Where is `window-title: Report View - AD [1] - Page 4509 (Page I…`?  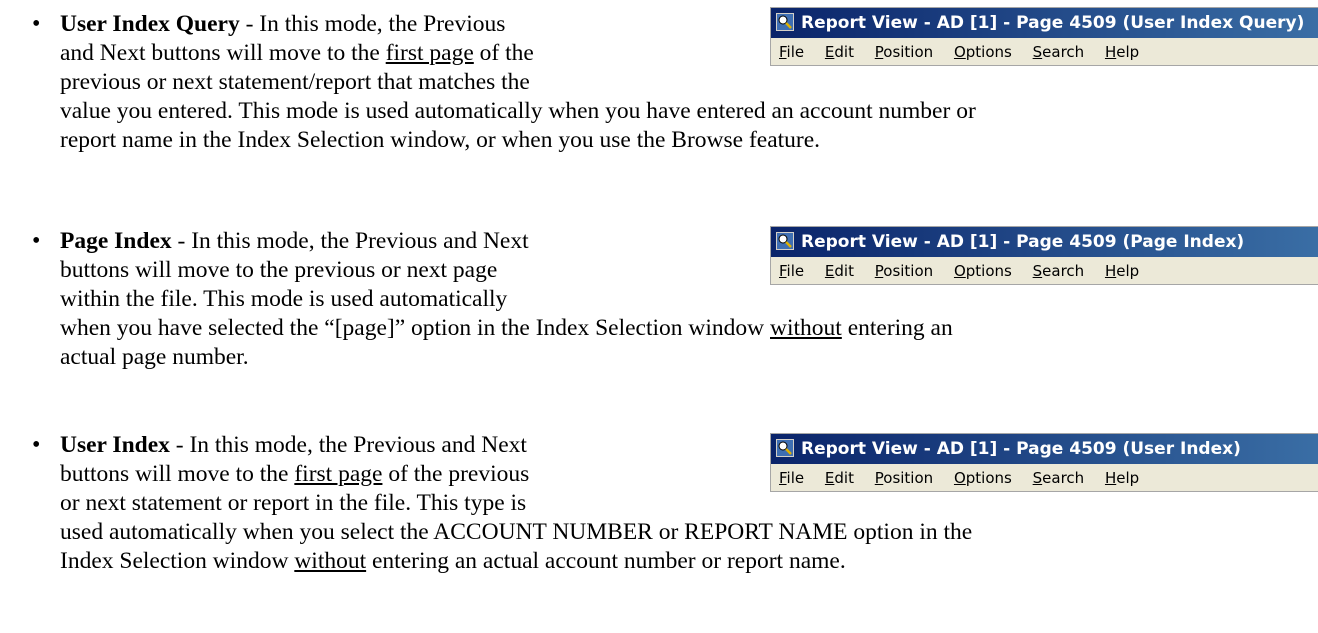
window-title: Report View - AD [1] - Page 4509 (Page I… is located at coordinates (1023, 242).